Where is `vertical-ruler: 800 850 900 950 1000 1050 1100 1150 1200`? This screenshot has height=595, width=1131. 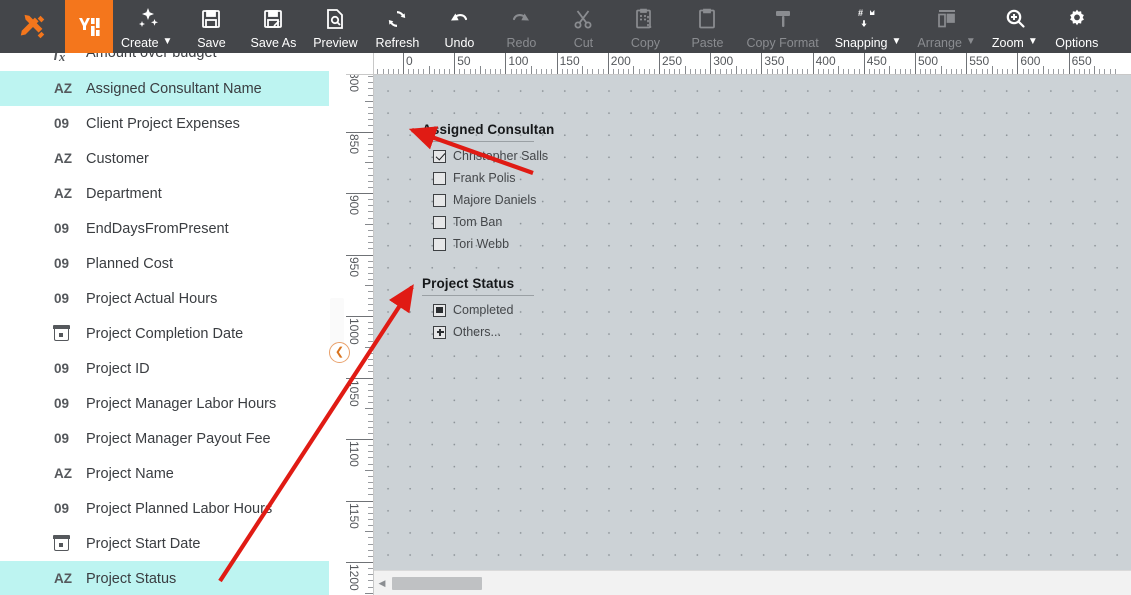
vertical-ruler: 800 850 900 950 1000 1050 1100 1150 1200 is located at coordinates (360, 335).